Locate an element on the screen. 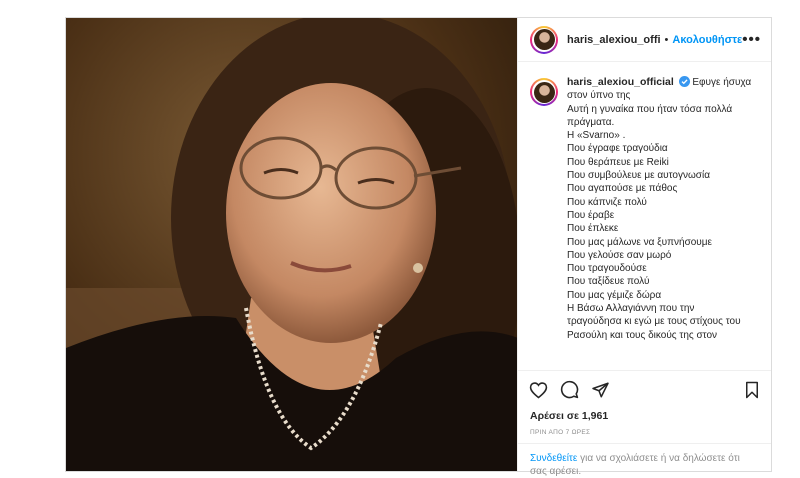 The height and width of the screenshot is (478, 800). caption-line: Που έπλεκε is located at coordinates (593, 229).